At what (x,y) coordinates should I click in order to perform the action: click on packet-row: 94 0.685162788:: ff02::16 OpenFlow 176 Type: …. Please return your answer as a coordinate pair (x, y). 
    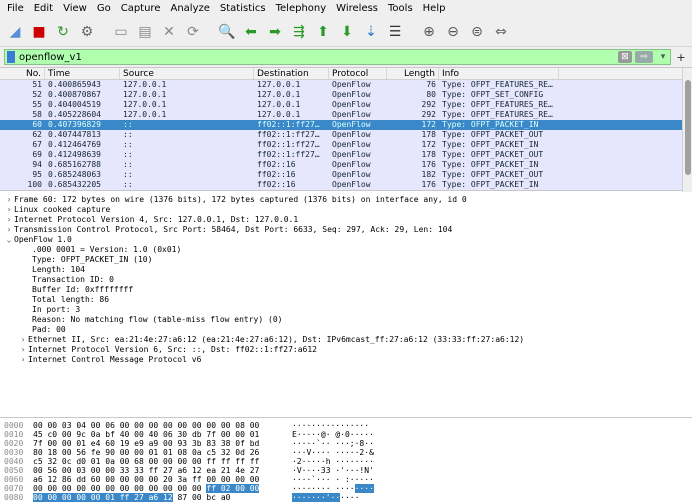
    Looking at the image, I should click on (346, 165).